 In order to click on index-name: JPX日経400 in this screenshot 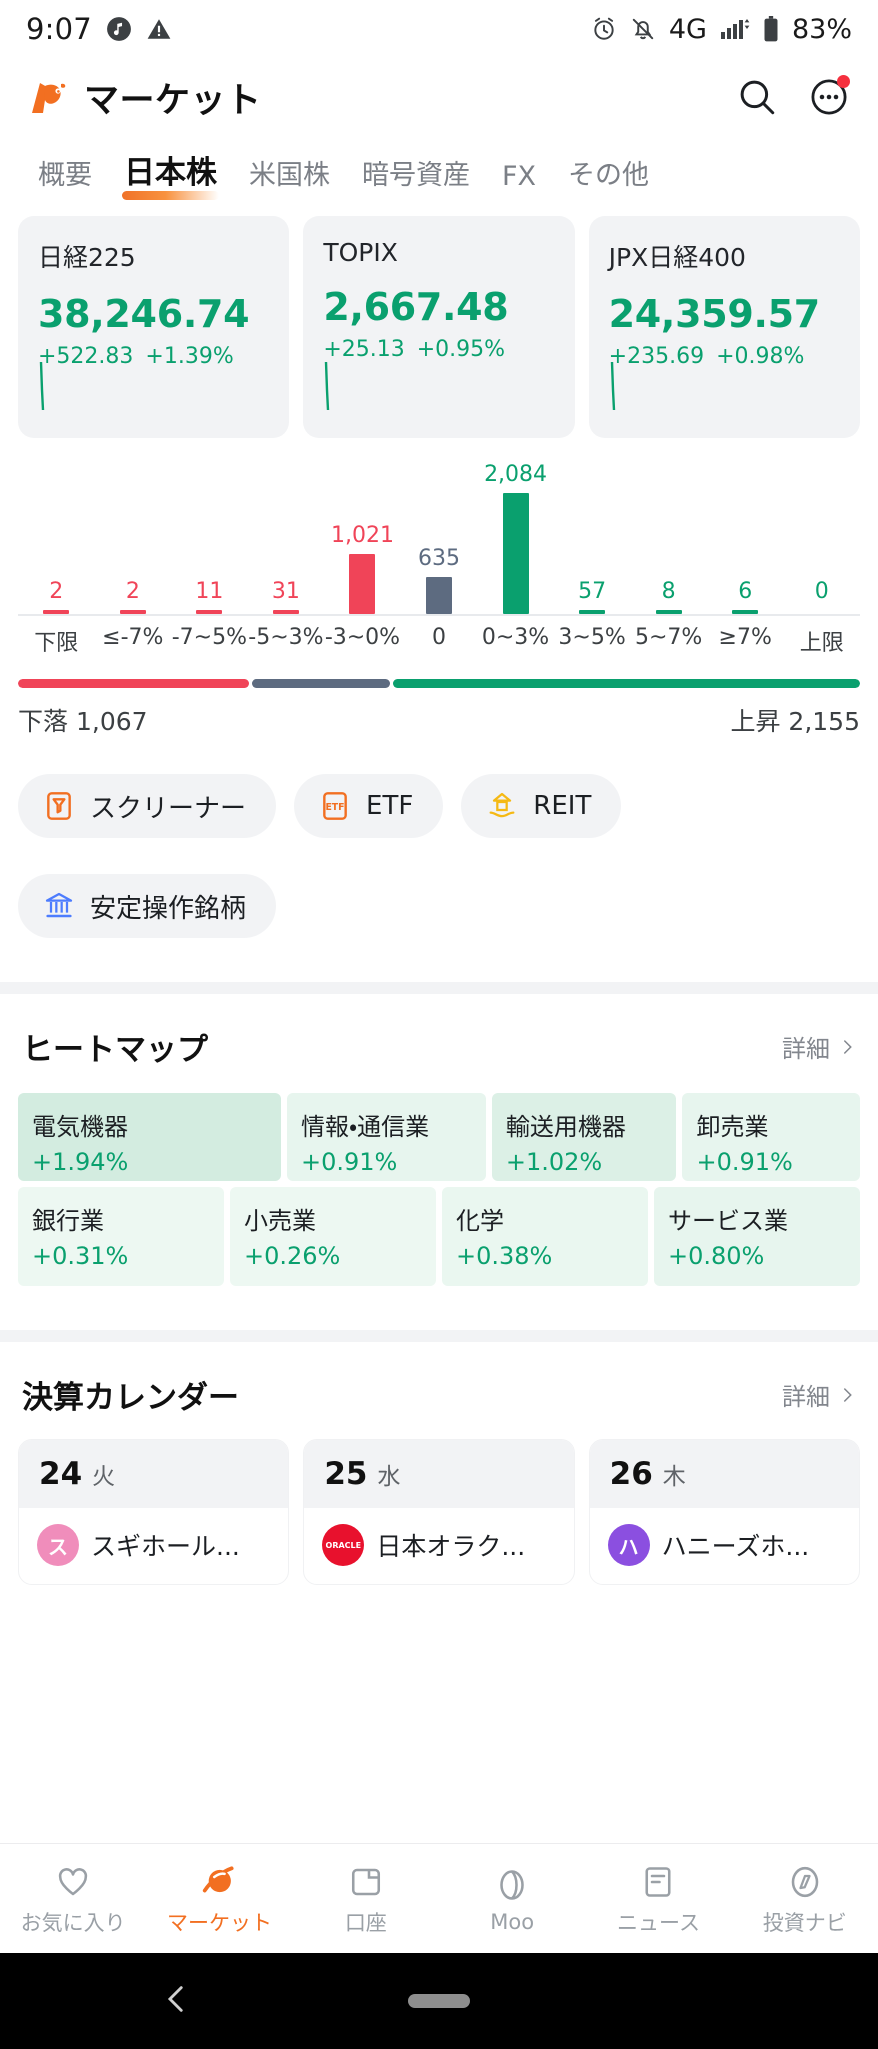, I will do `click(677, 257)`.